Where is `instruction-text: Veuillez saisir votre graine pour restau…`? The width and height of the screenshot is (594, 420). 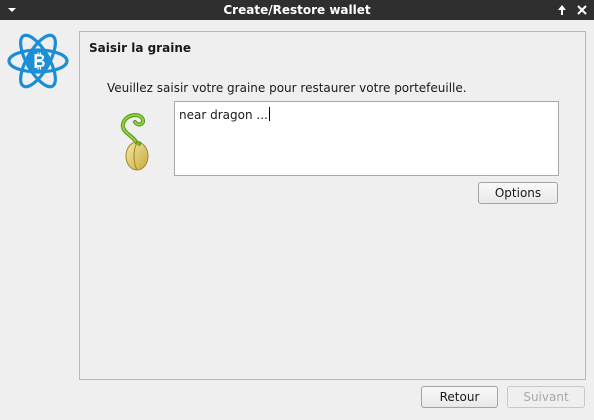
instruction-text: Veuillez saisir votre graine pour restau… is located at coordinates (287, 88).